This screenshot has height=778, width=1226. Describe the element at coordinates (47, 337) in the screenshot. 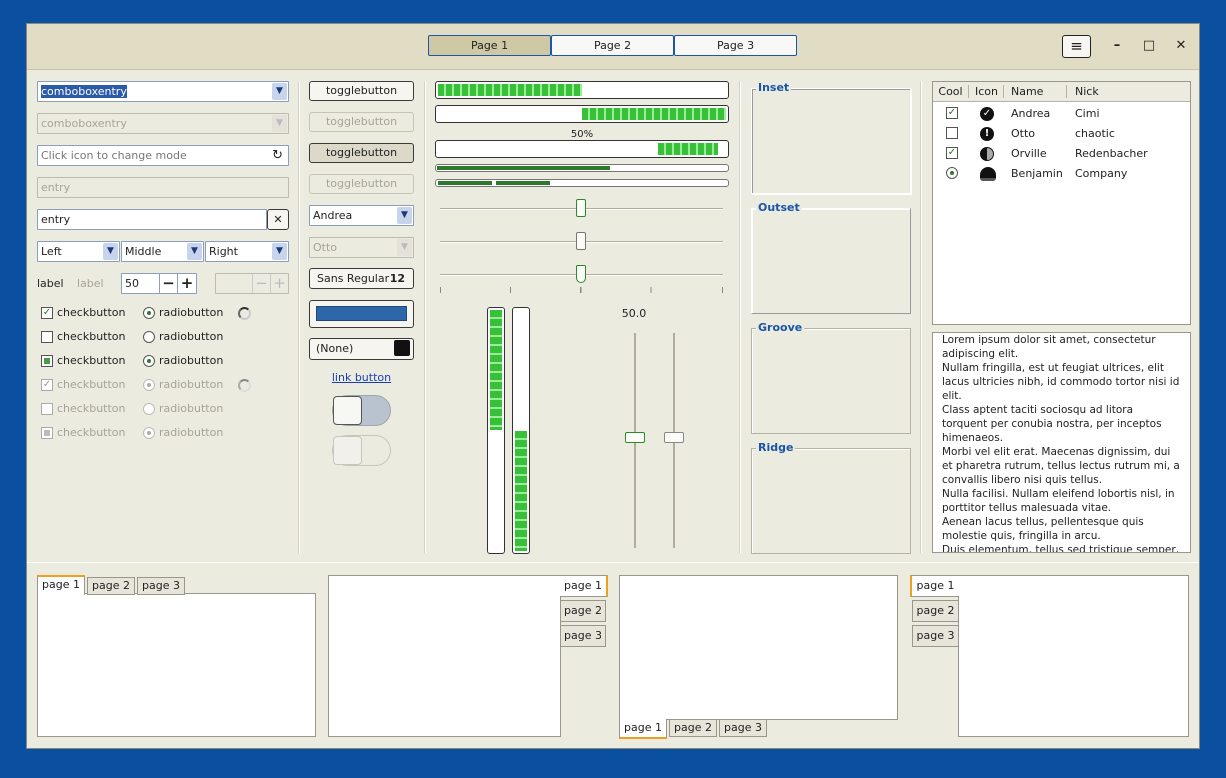

I see `checkbox-unchecked` at that location.